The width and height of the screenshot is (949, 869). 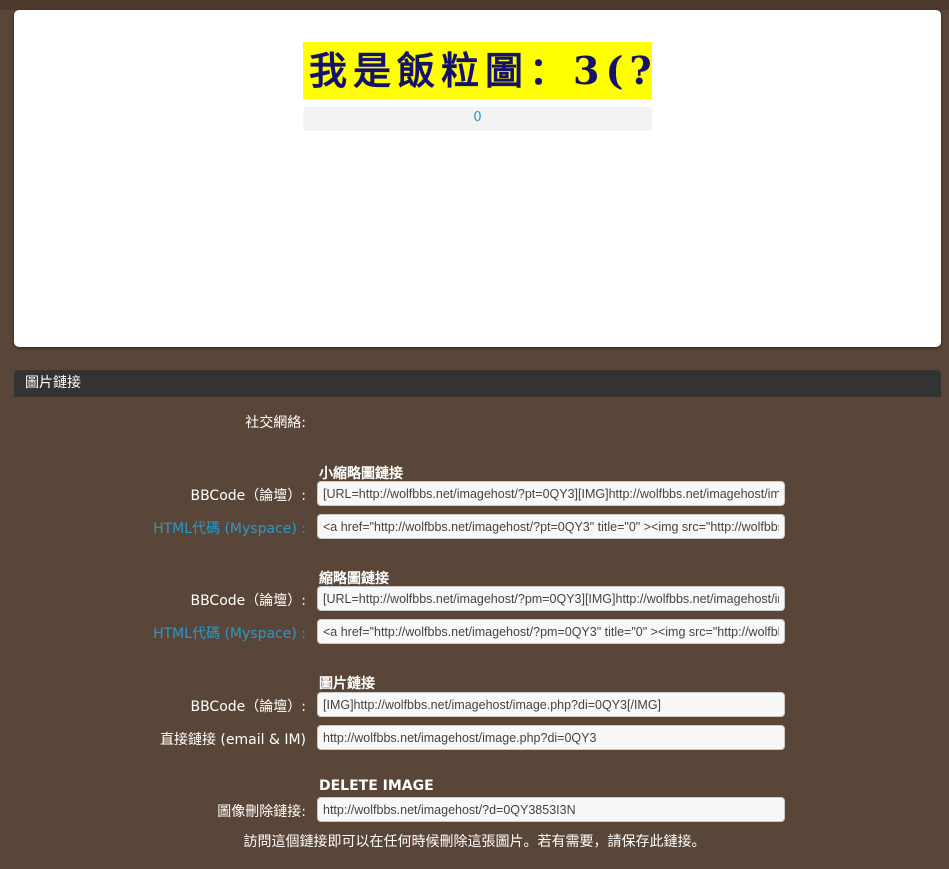 I want to click on thumb-bbcode-field, so click(x=551, y=598).